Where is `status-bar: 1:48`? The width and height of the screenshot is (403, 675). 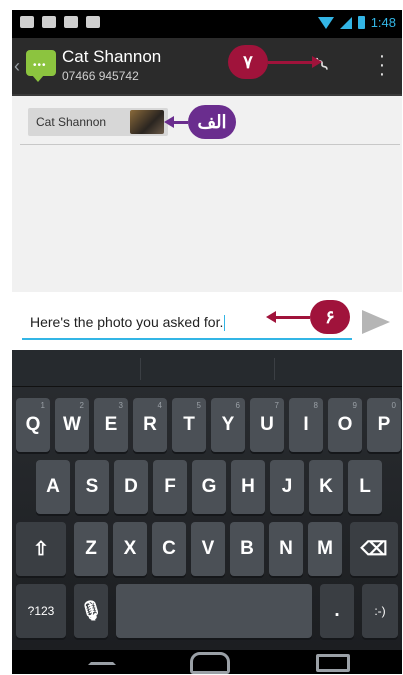 status-bar: 1:48 is located at coordinates (207, 24).